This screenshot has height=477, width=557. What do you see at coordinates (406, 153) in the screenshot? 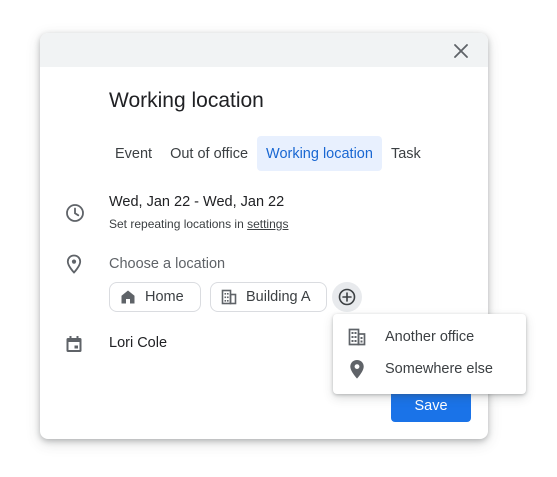
I see `tab-task: Task` at bounding box center [406, 153].